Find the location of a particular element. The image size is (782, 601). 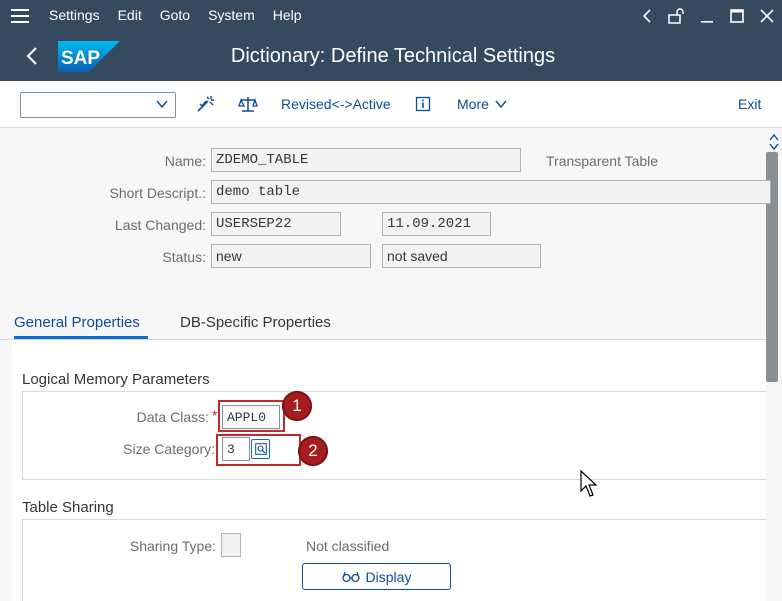

annotation-badge-1: 1 is located at coordinates (297, 406).